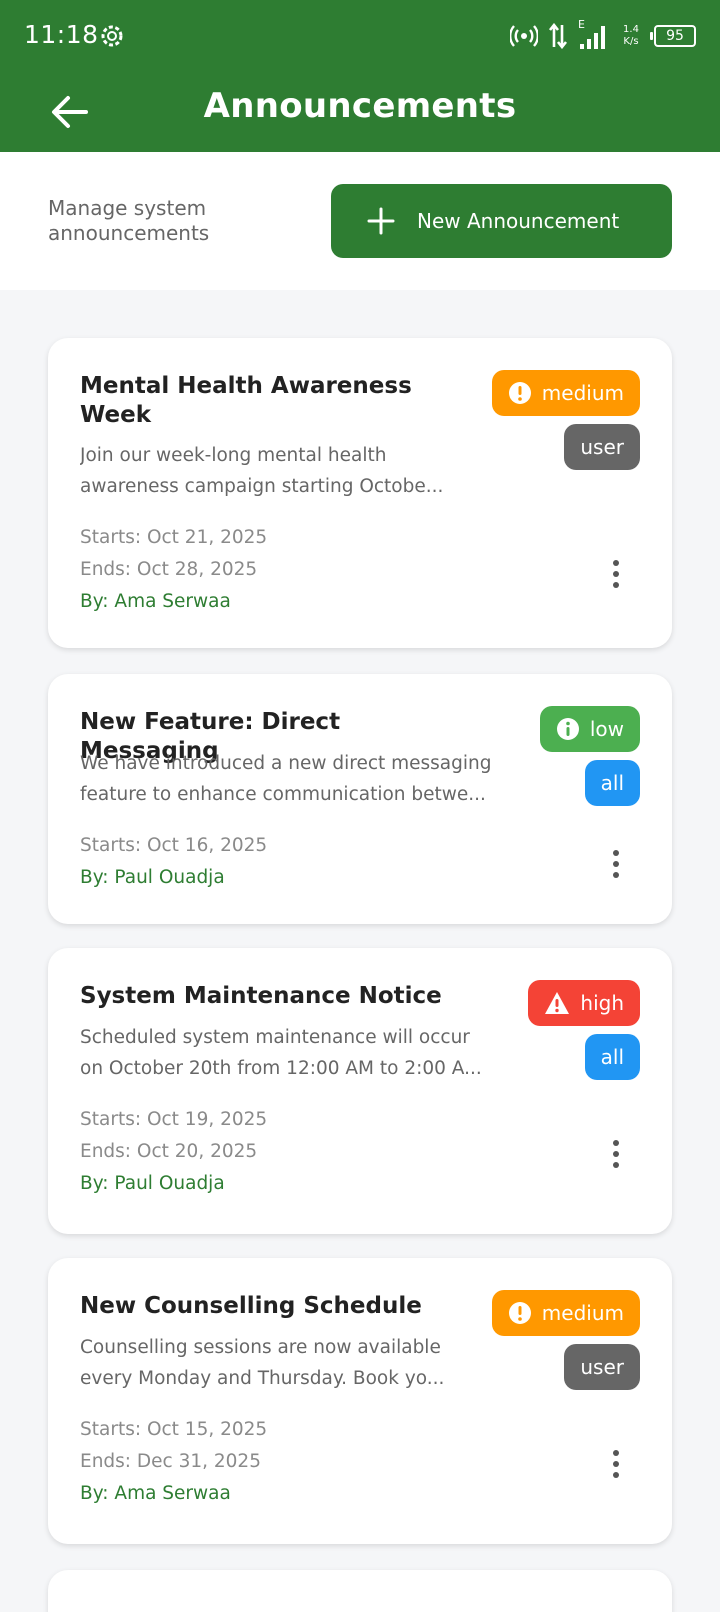  Describe the element at coordinates (567, 729) in the screenshot. I see `info-circle-icon` at that location.